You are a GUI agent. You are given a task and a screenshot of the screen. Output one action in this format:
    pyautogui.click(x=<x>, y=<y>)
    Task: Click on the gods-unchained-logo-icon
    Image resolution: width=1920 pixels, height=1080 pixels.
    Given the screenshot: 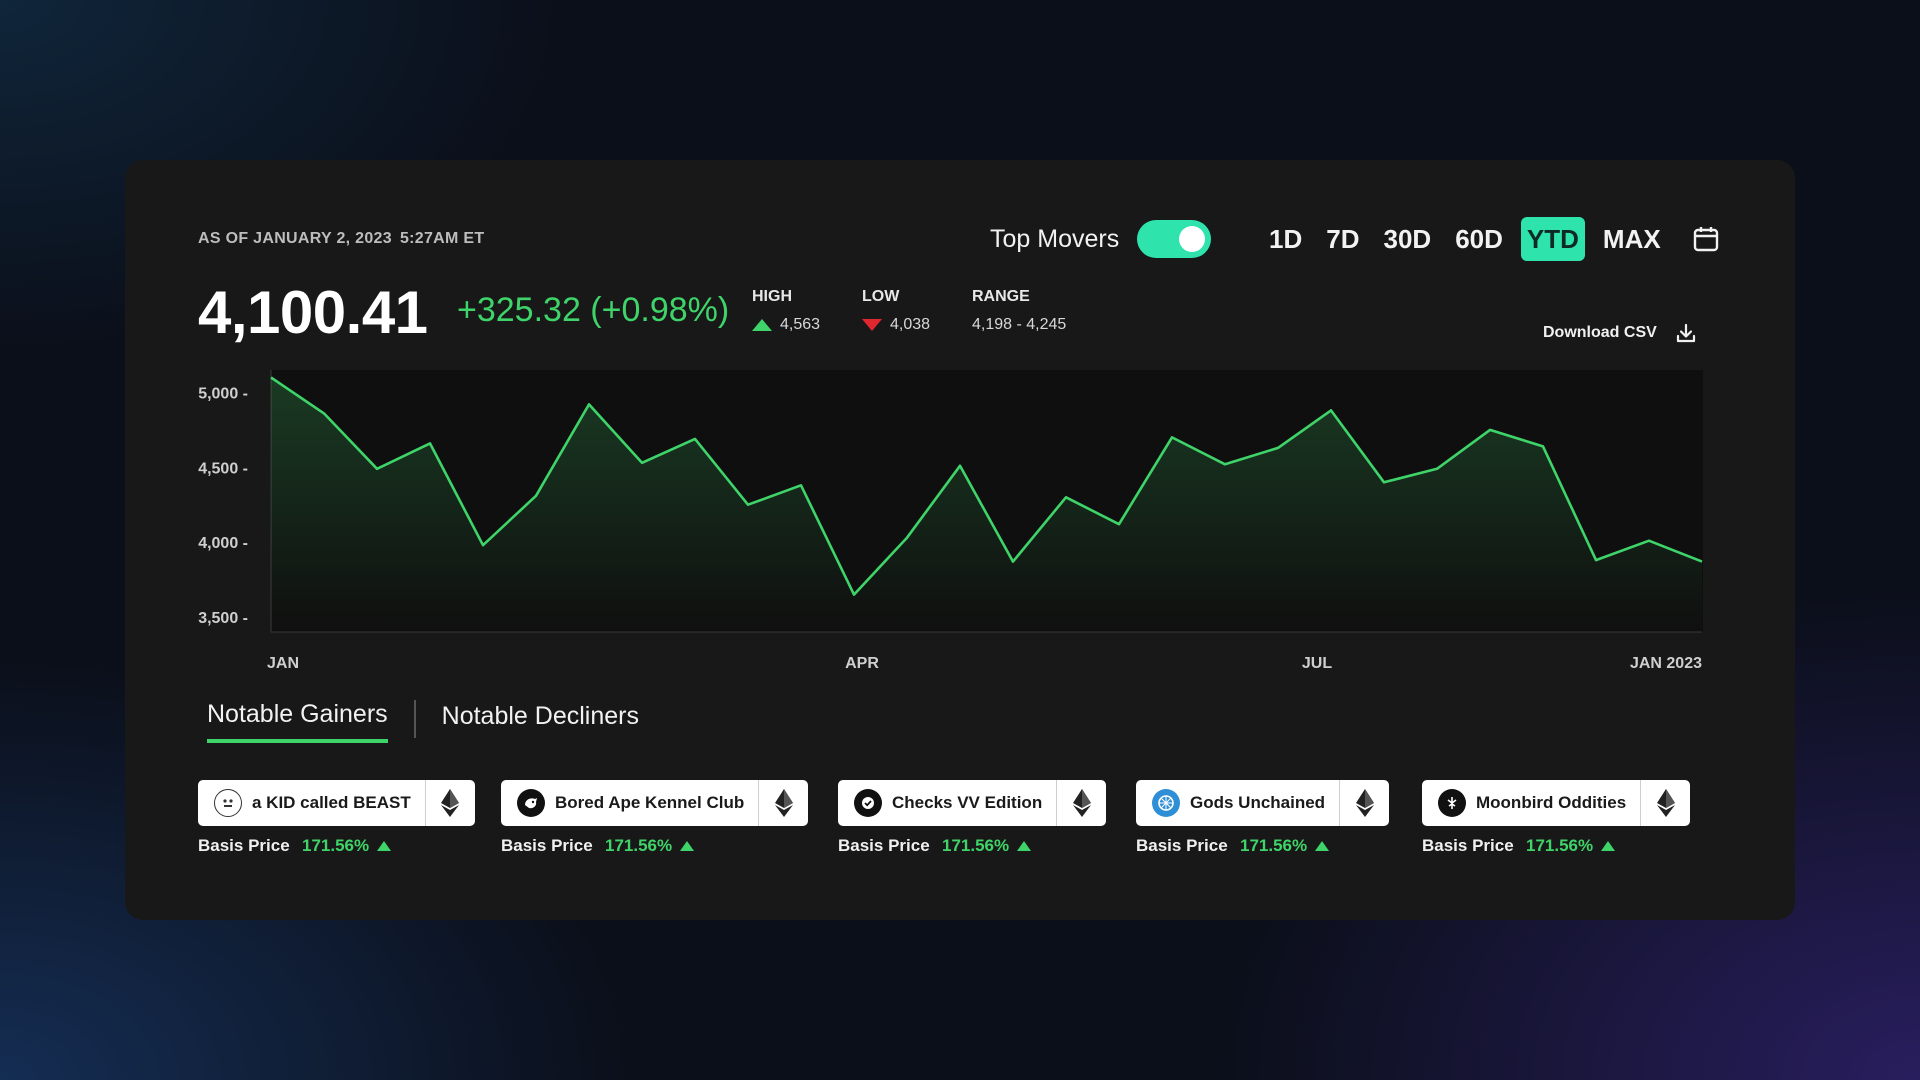 What is the action you would take?
    pyautogui.click(x=1166, y=803)
    